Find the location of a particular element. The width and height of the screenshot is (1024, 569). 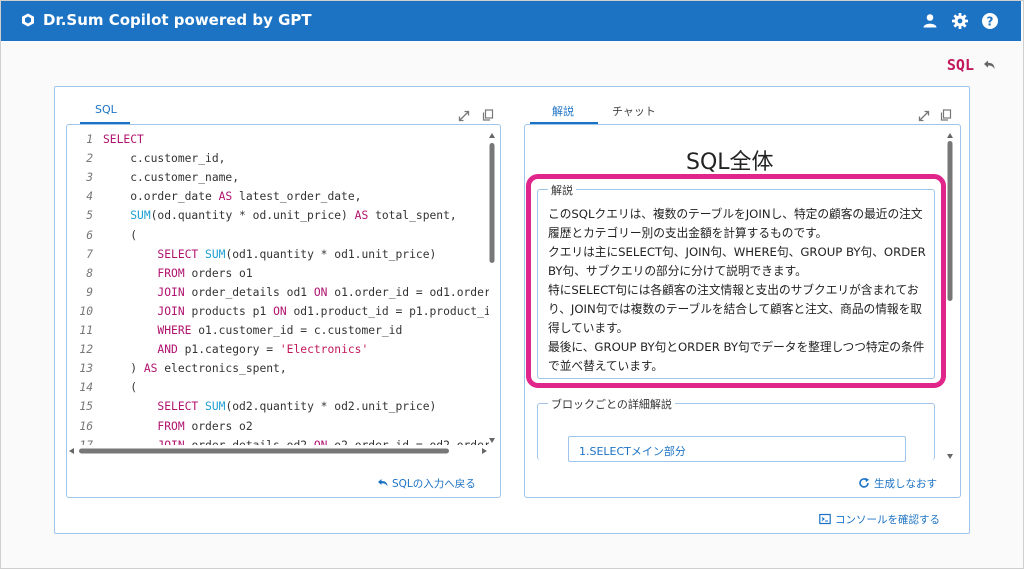

code-token: (od2.quantity * od2.unit_price) is located at coordinates (331, 407).